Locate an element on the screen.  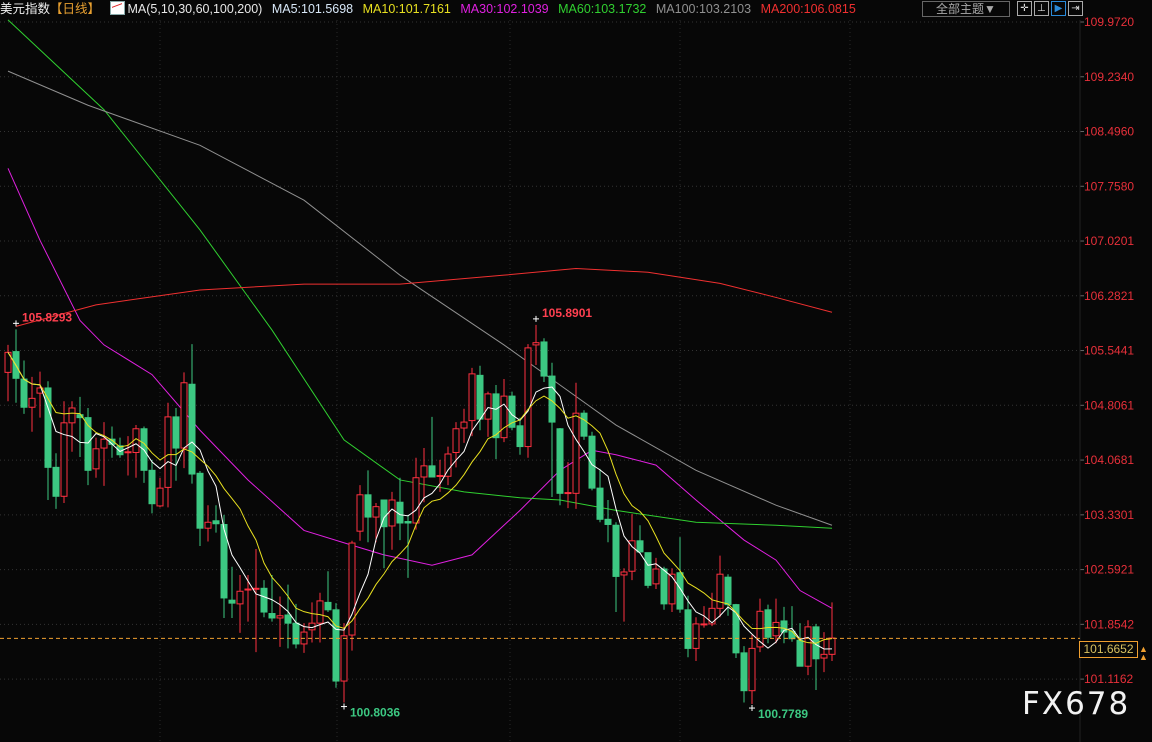
y-tick-label: 107.7580 is located at coordinates (1109, 186).